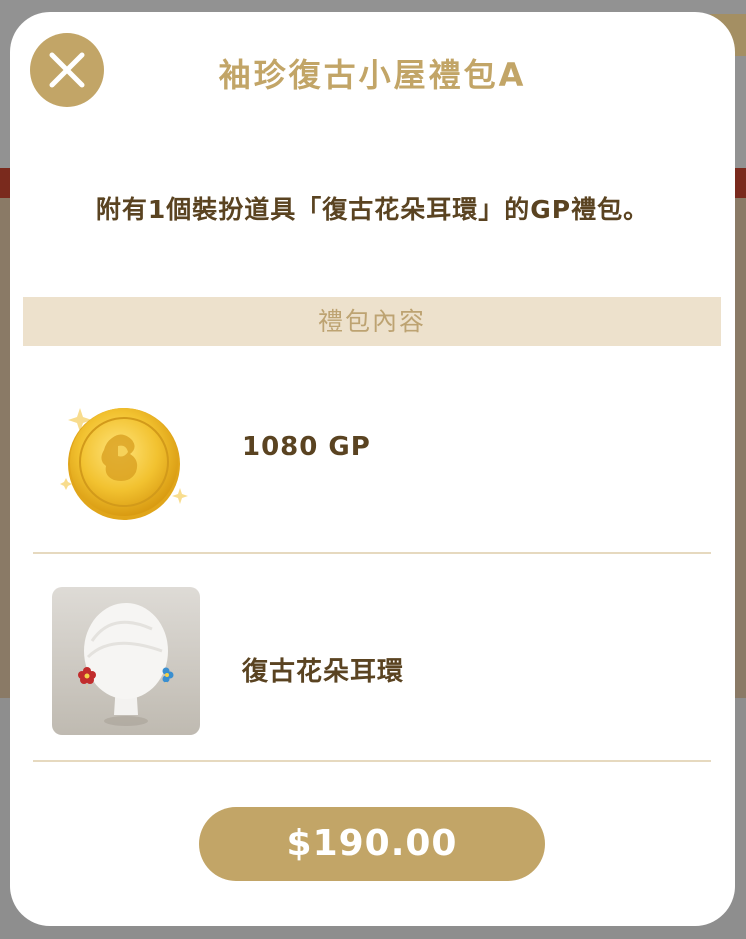  Describe the element at coordinates (372, 75) in the screenshot. I see `dialog-title: 袖珍復古小屋禮包A` at that location.